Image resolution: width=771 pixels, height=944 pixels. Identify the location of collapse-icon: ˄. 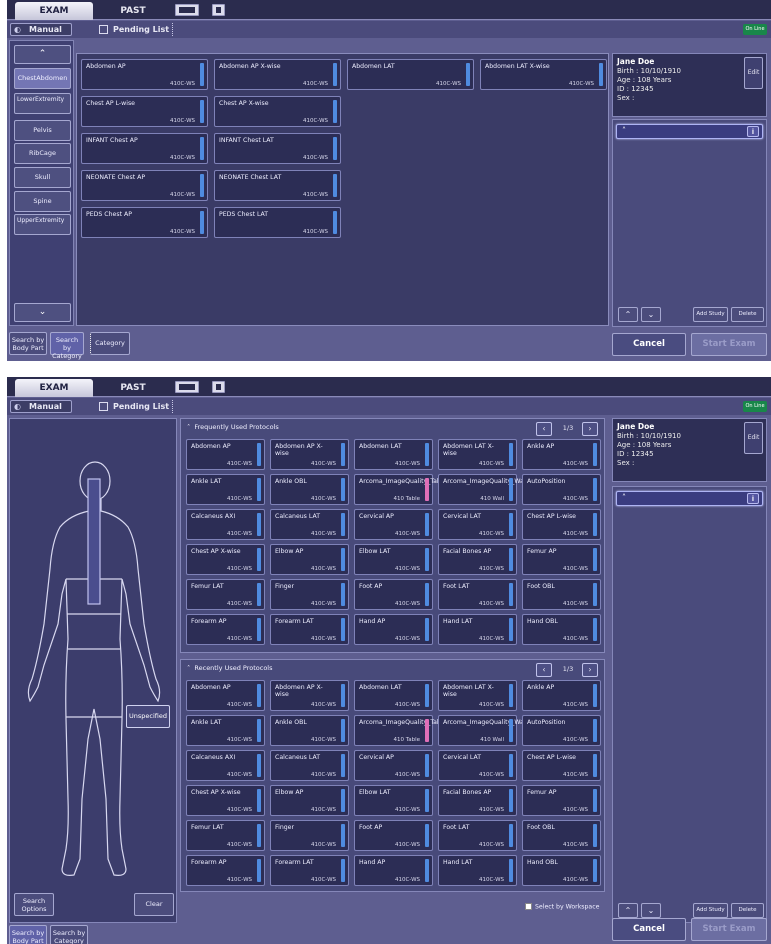
(624, 497).